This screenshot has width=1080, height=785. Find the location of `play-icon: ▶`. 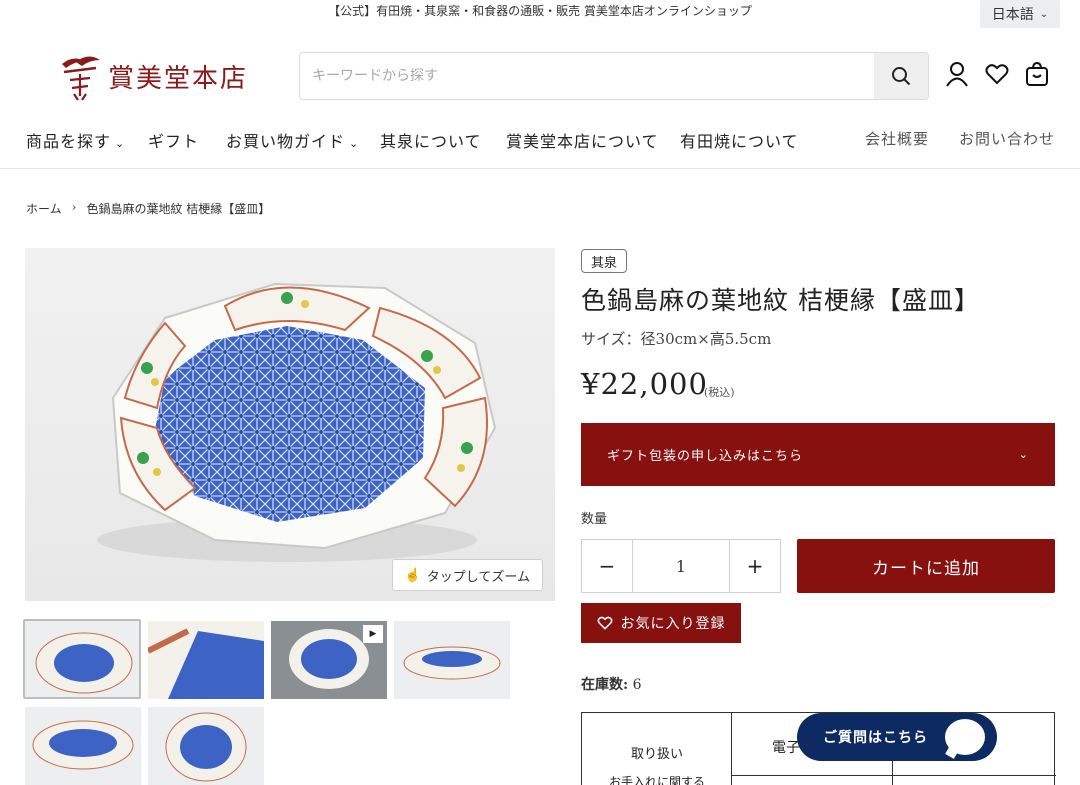

play-icon: ▶ is located at coordinates (373, 634).